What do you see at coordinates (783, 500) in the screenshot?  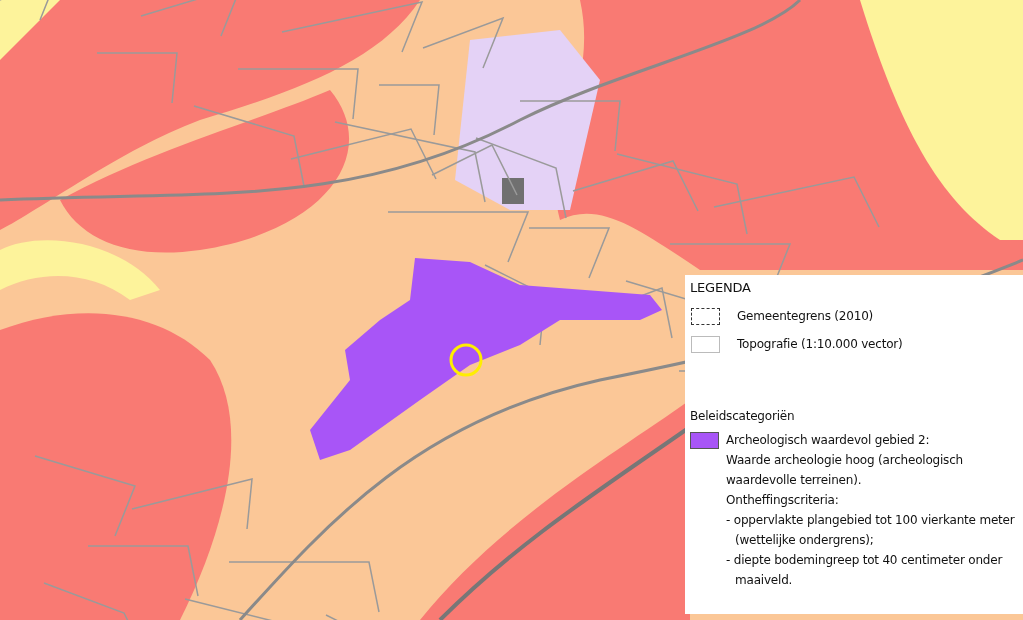 I see `criteria-heading: Ontheffingscriteria:` at bounding box center [783, 500].